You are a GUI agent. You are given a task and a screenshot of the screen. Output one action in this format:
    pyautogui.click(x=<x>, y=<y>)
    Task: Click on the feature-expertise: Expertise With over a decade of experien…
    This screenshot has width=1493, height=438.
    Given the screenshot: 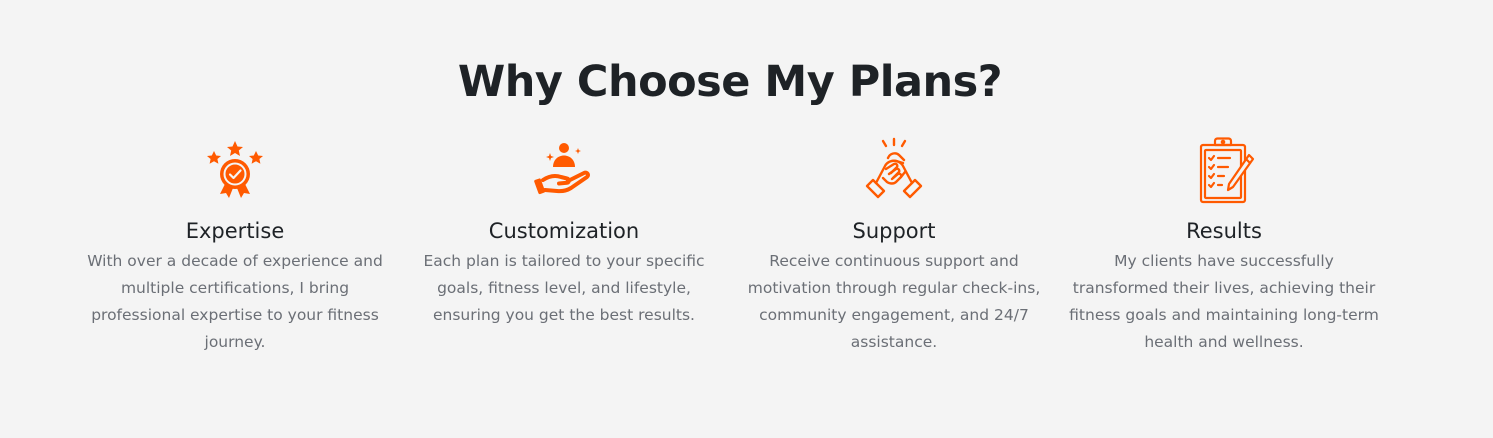 What is the action you would take?
    pyautogui.click(x=235, y=246)
    